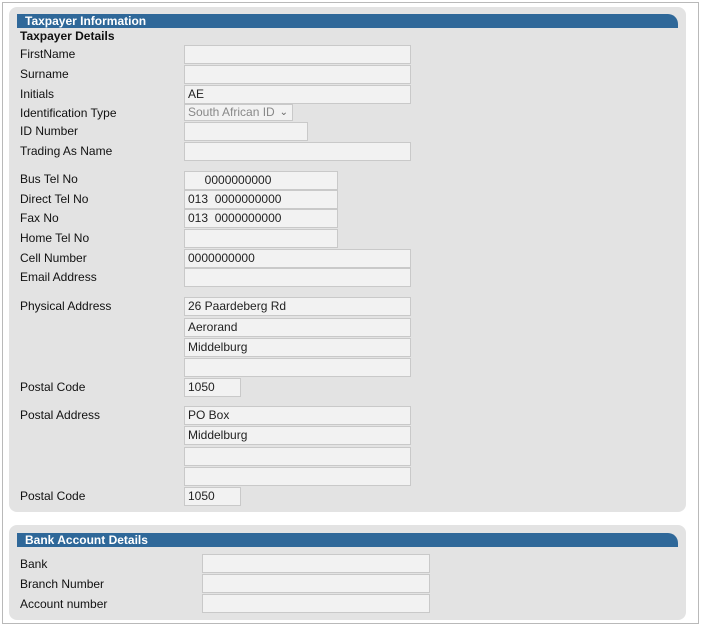  Describe the element at coordinates (60, 415) in the screenshot. I see `label-postal-address: Postal Address` at that location.